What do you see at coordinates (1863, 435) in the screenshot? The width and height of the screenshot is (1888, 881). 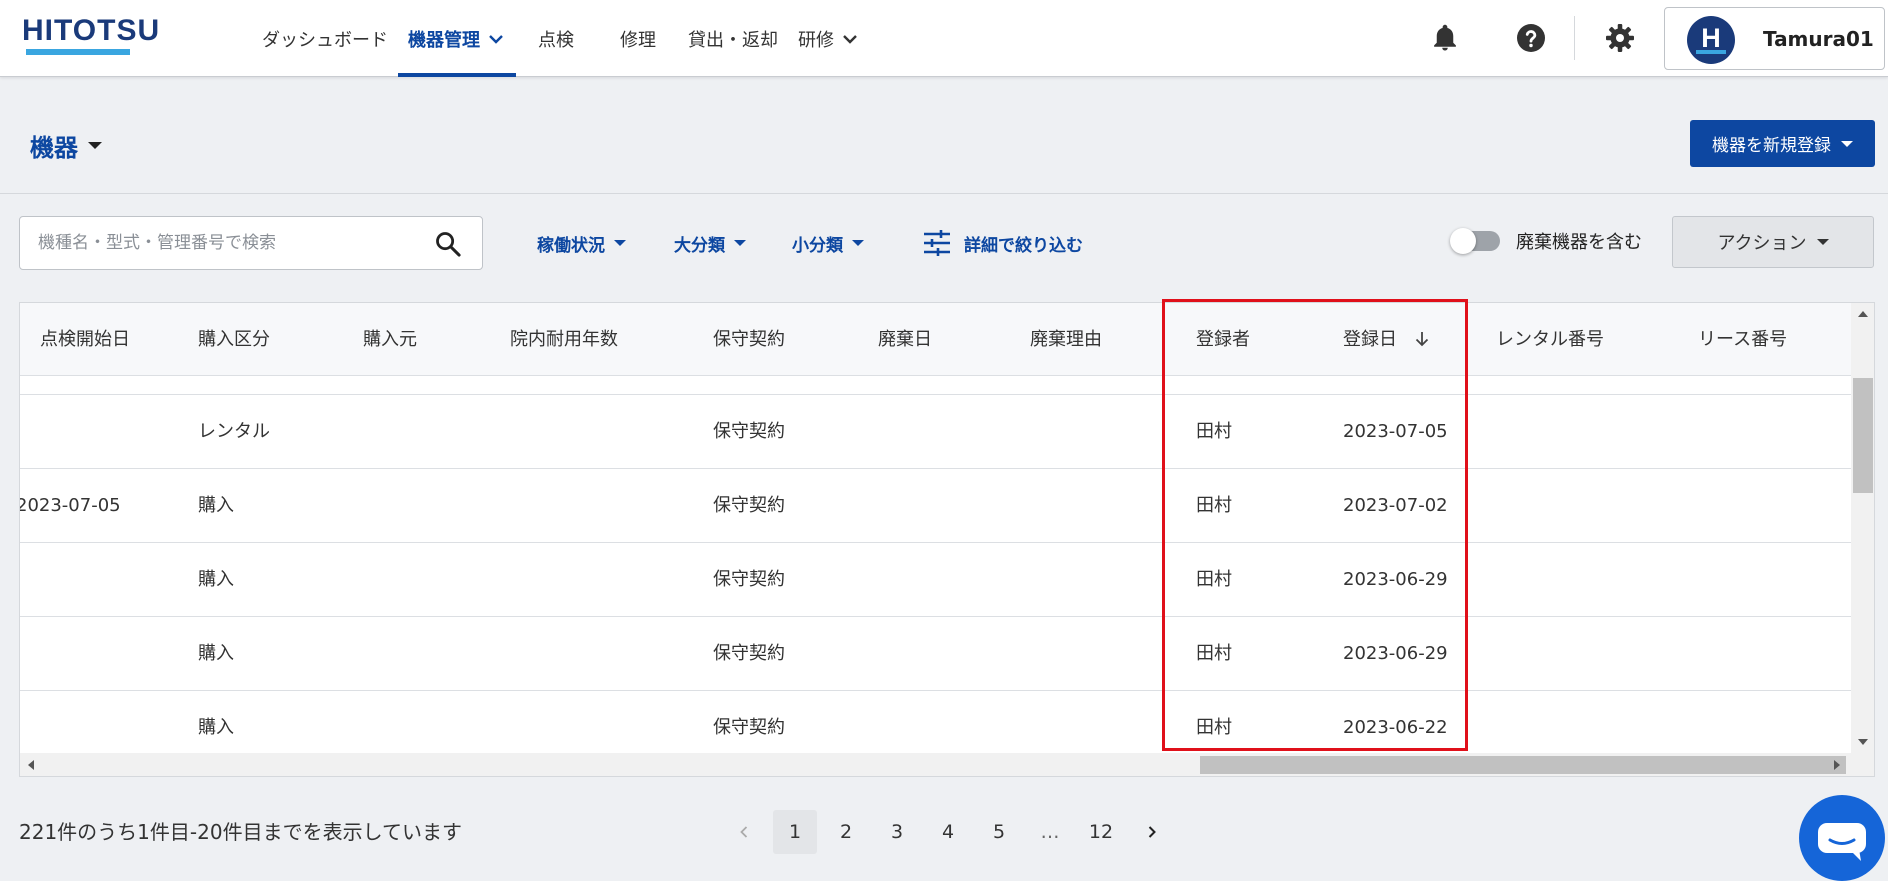 I see `vertical-scroll-thumb` at bounding box center [1863, 435].